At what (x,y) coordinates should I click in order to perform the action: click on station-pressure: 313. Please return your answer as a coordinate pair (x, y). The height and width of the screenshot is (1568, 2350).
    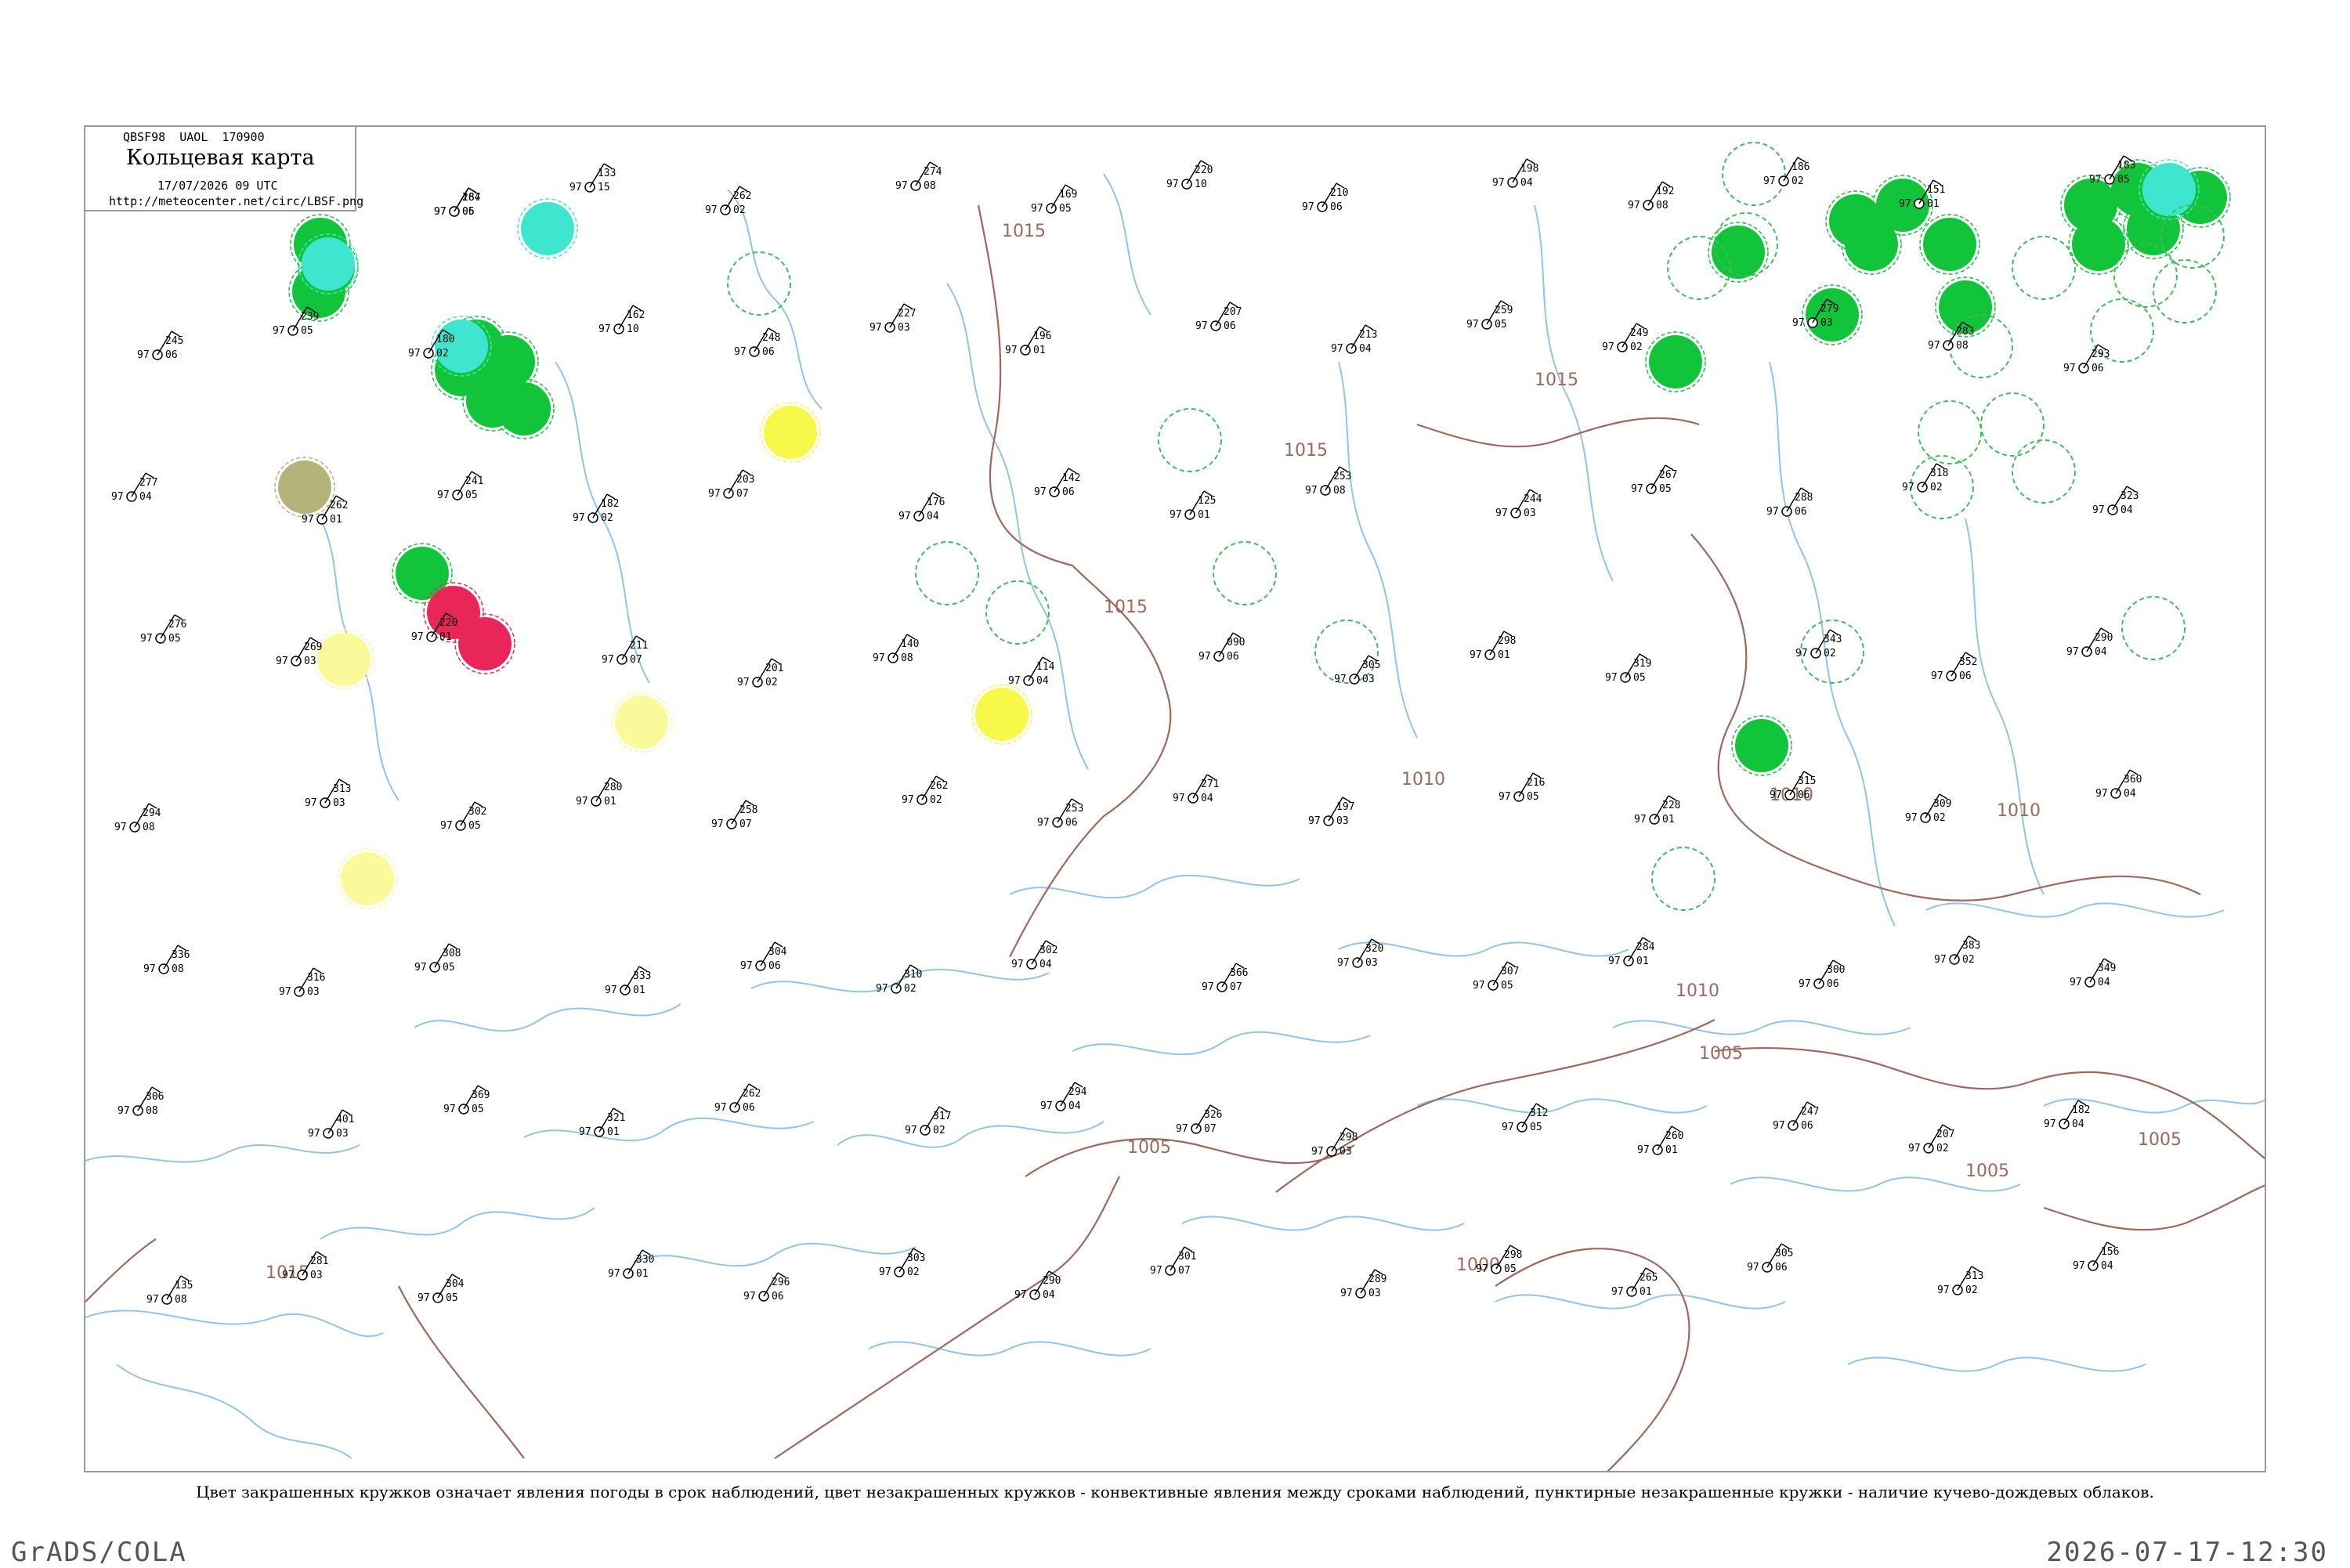
    Looking at the image, I should click on (1974, 1276).